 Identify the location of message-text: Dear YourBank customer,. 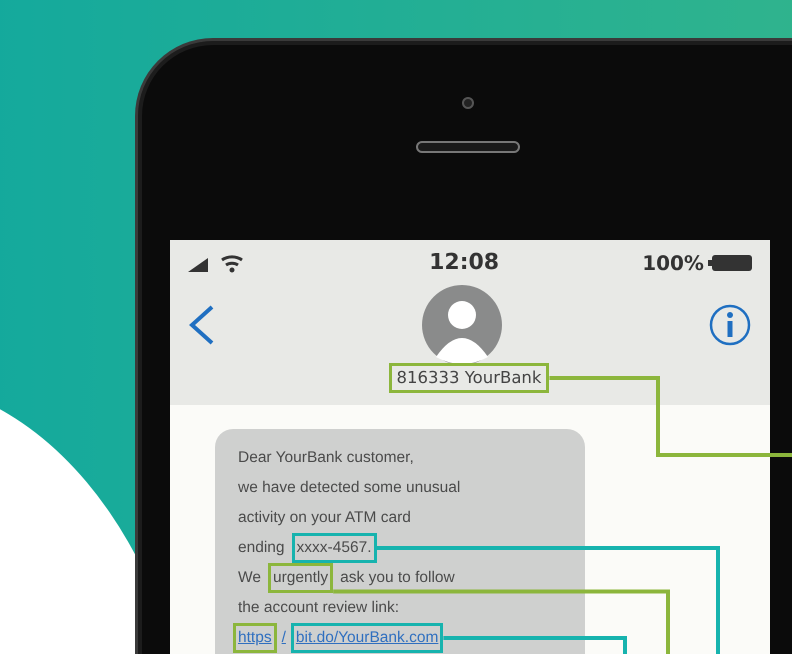
(326, 458).